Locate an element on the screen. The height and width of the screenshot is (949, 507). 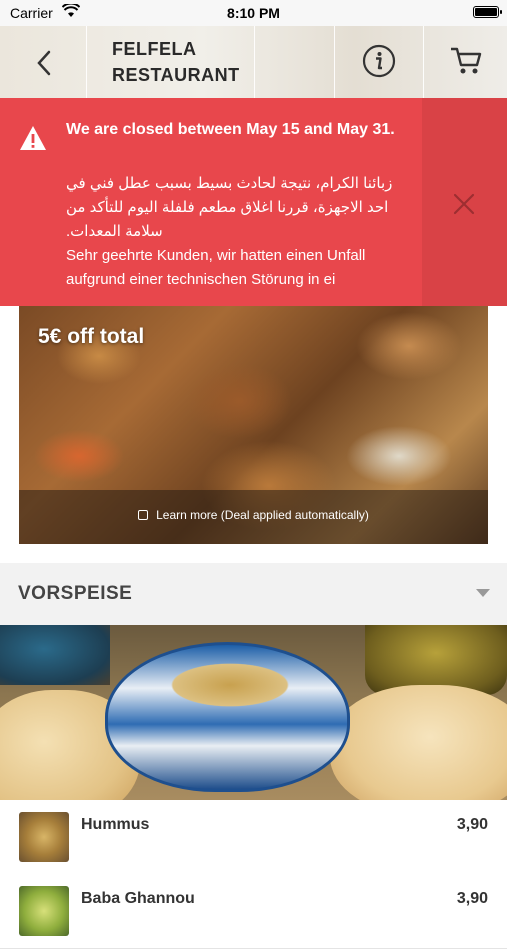
restaurant-title-cell: FELFELA RESTAURANT is located at coordinates (170, 62).